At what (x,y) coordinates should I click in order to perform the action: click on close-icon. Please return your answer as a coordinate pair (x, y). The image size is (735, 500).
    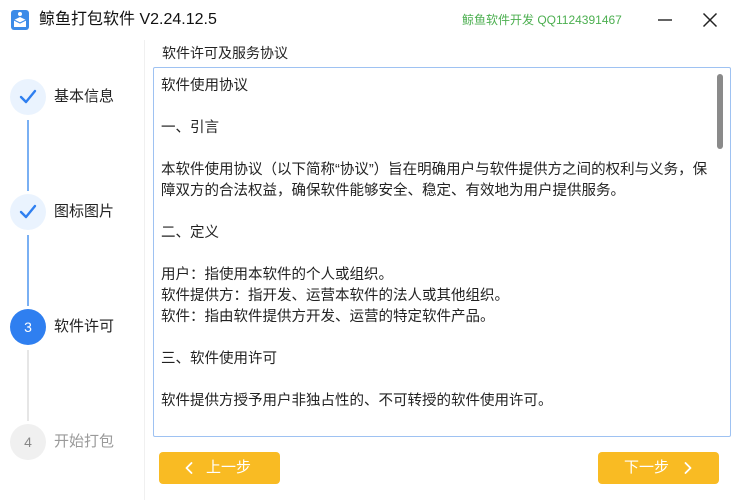
    Looking at the image, I should click on (710, 20).